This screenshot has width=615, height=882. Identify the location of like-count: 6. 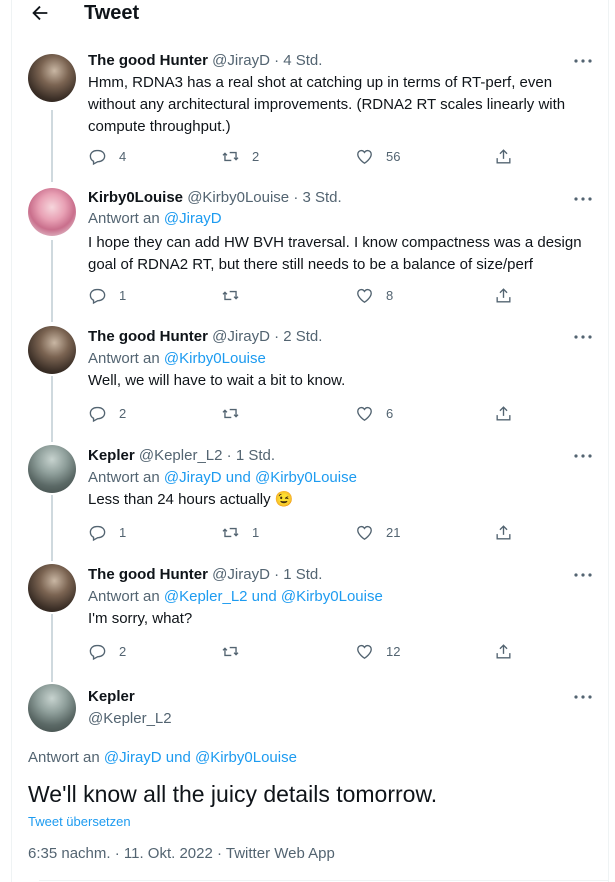
(390, 413).